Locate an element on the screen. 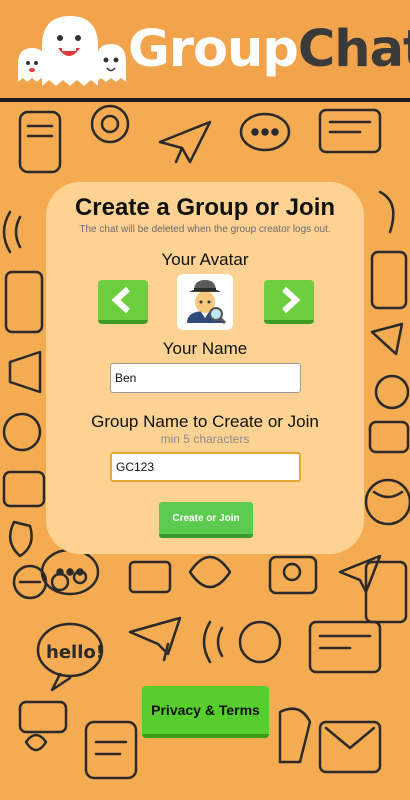 Image resolution: width=410 pixels, height=800 pixels. avatar-display is located at coordinates (205, 302).